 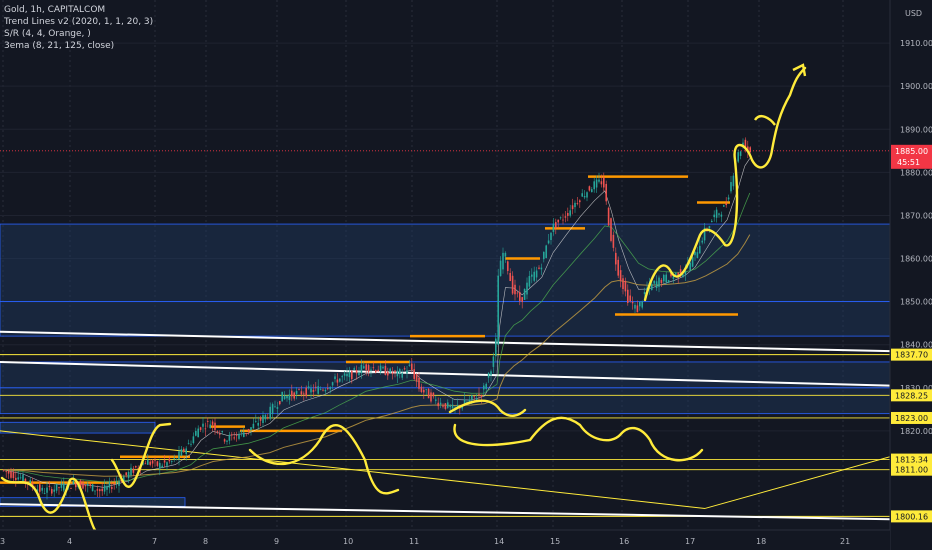 I want to click on price-tick-label: 1840.00, so click(x=916, y=345).